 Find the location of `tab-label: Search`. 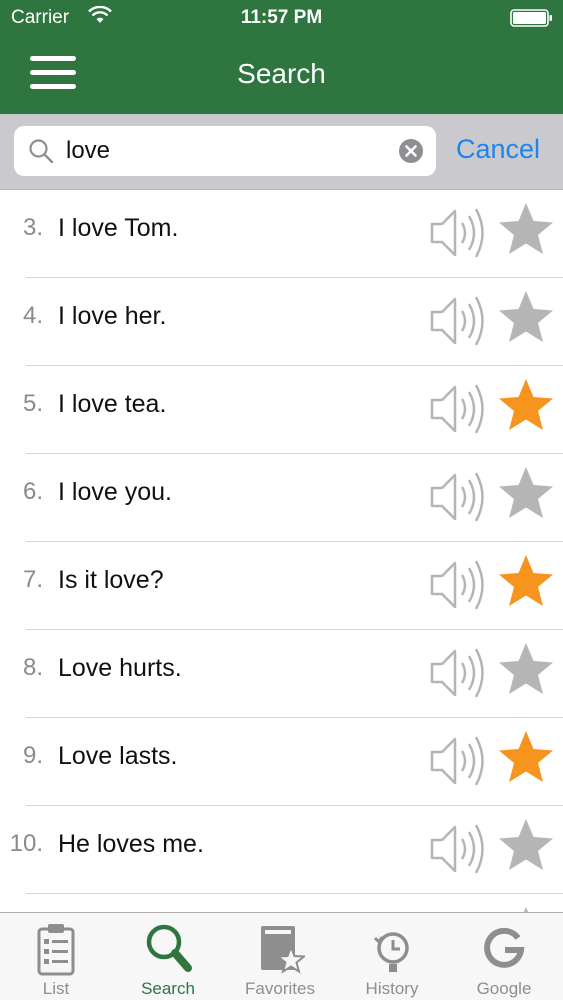

tab-label: Search is located at coordinates (168, 988).